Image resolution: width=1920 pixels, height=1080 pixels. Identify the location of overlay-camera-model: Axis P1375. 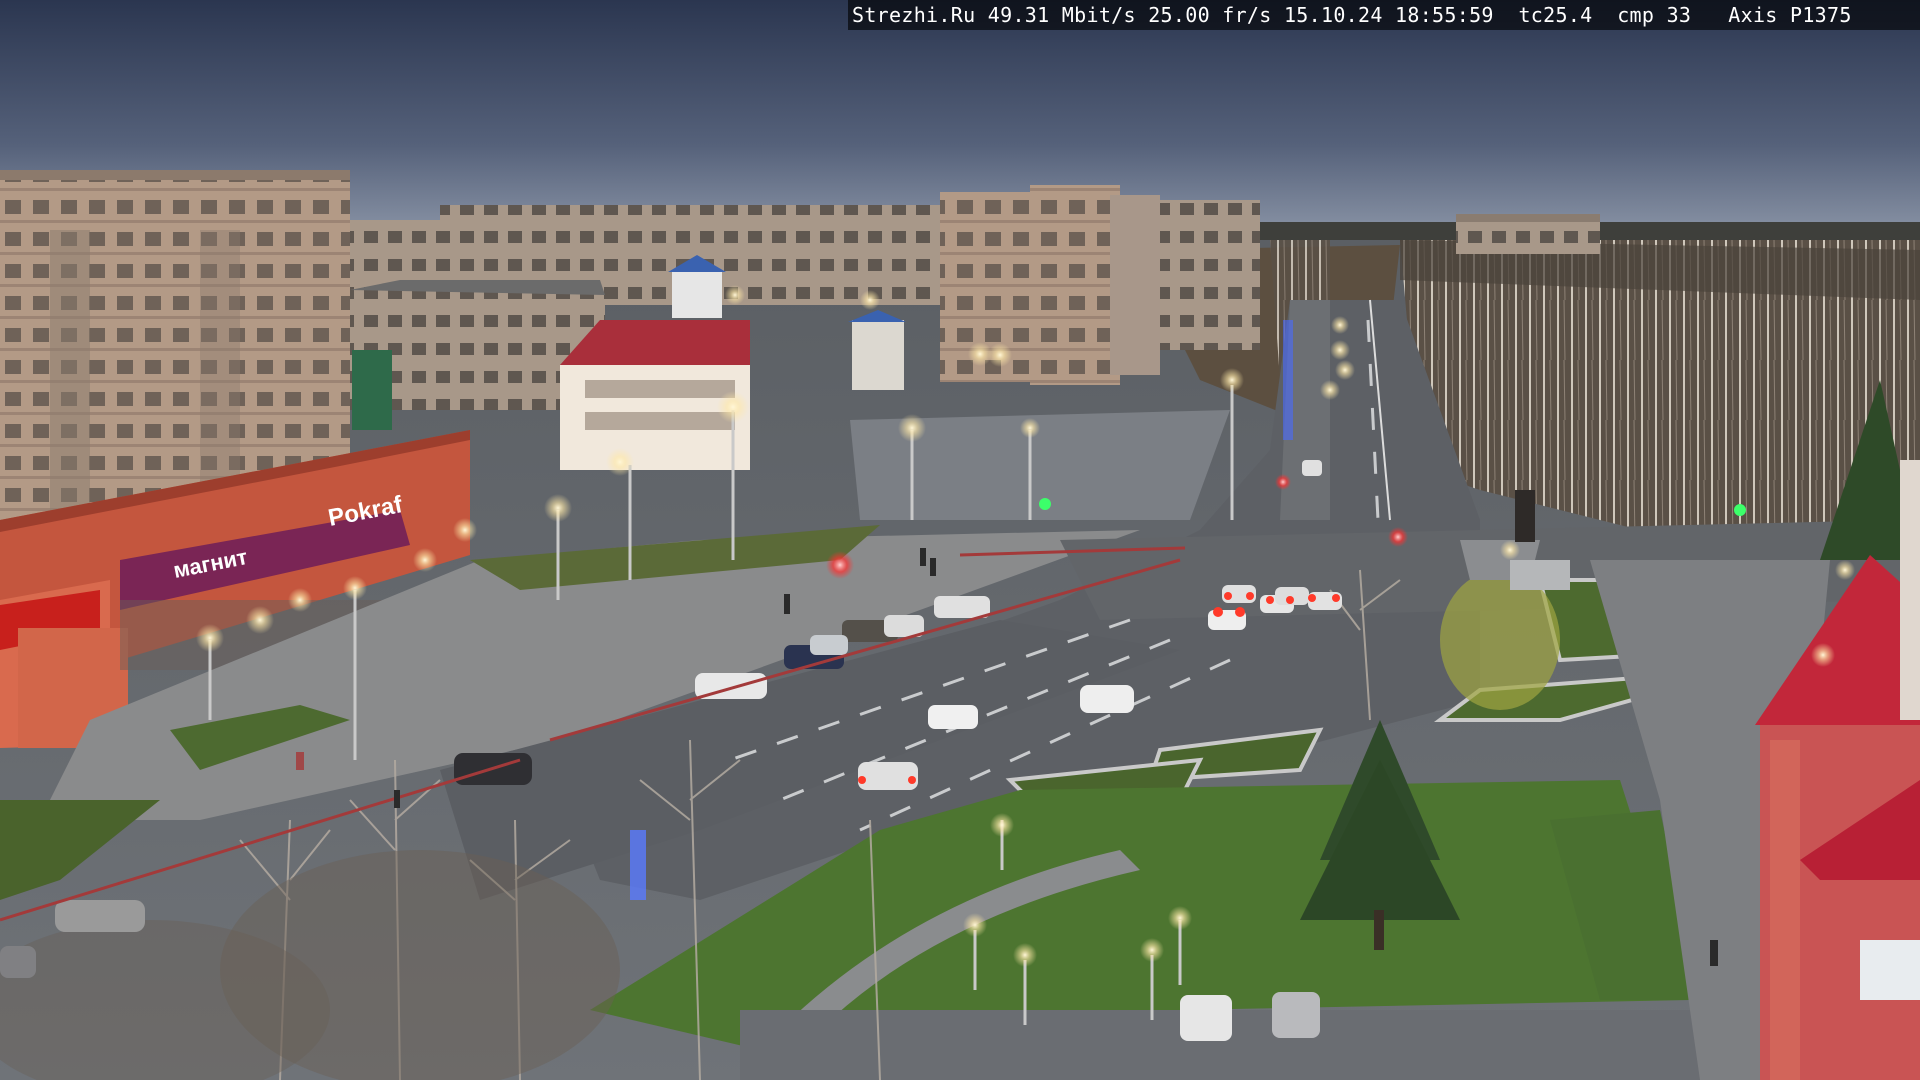
(1790, 15).